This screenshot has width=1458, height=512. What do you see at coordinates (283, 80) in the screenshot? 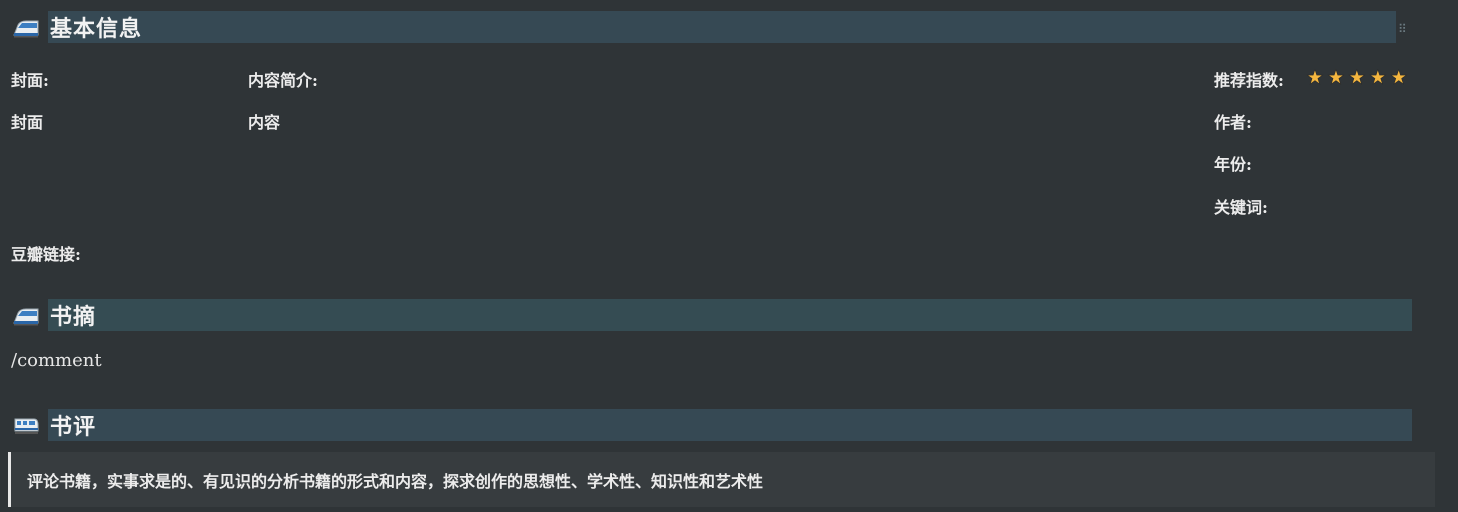
I see `summary-label: 内容简介:` at bounding box center [283, 80].